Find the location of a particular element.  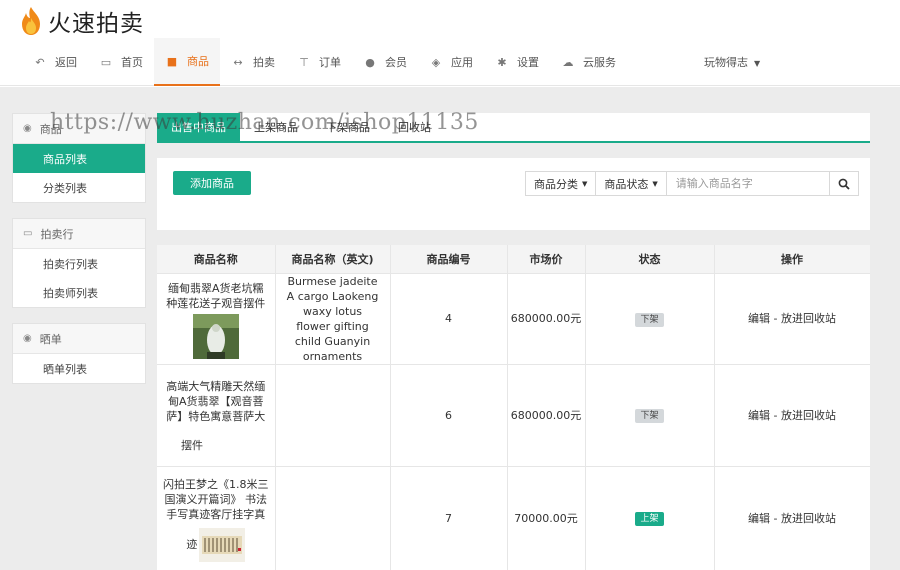

search-icon is located at coordinates (844, 184).